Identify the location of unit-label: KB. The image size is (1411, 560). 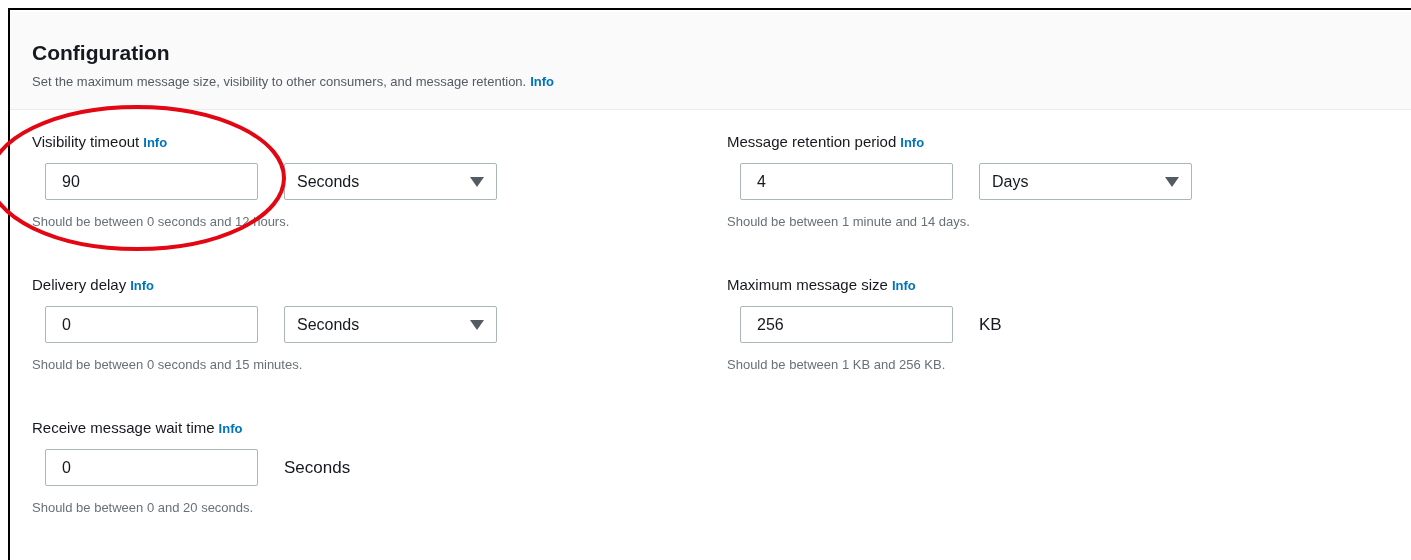
(990, 324).